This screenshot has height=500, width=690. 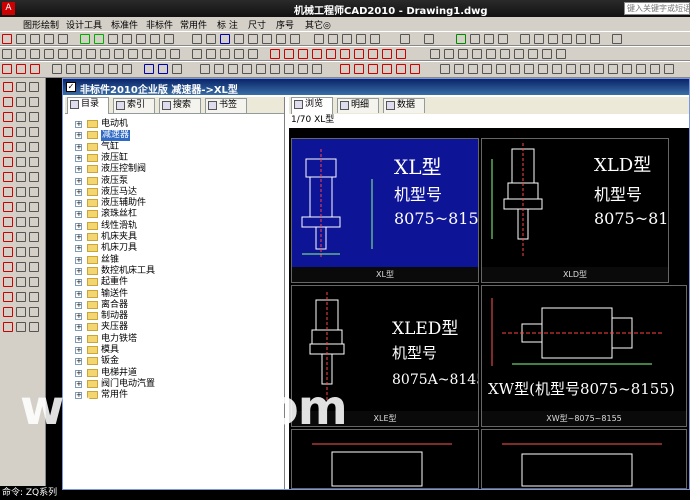 What do you see at coordinates (401, 54) in the screenshot?
I see `mech-symbol-10-icon` at bounding box center [401, 54].